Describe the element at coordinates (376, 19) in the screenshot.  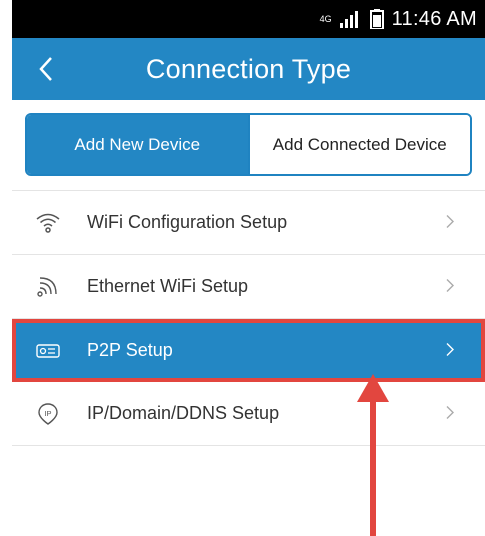
I see `battery-icon` at that location.